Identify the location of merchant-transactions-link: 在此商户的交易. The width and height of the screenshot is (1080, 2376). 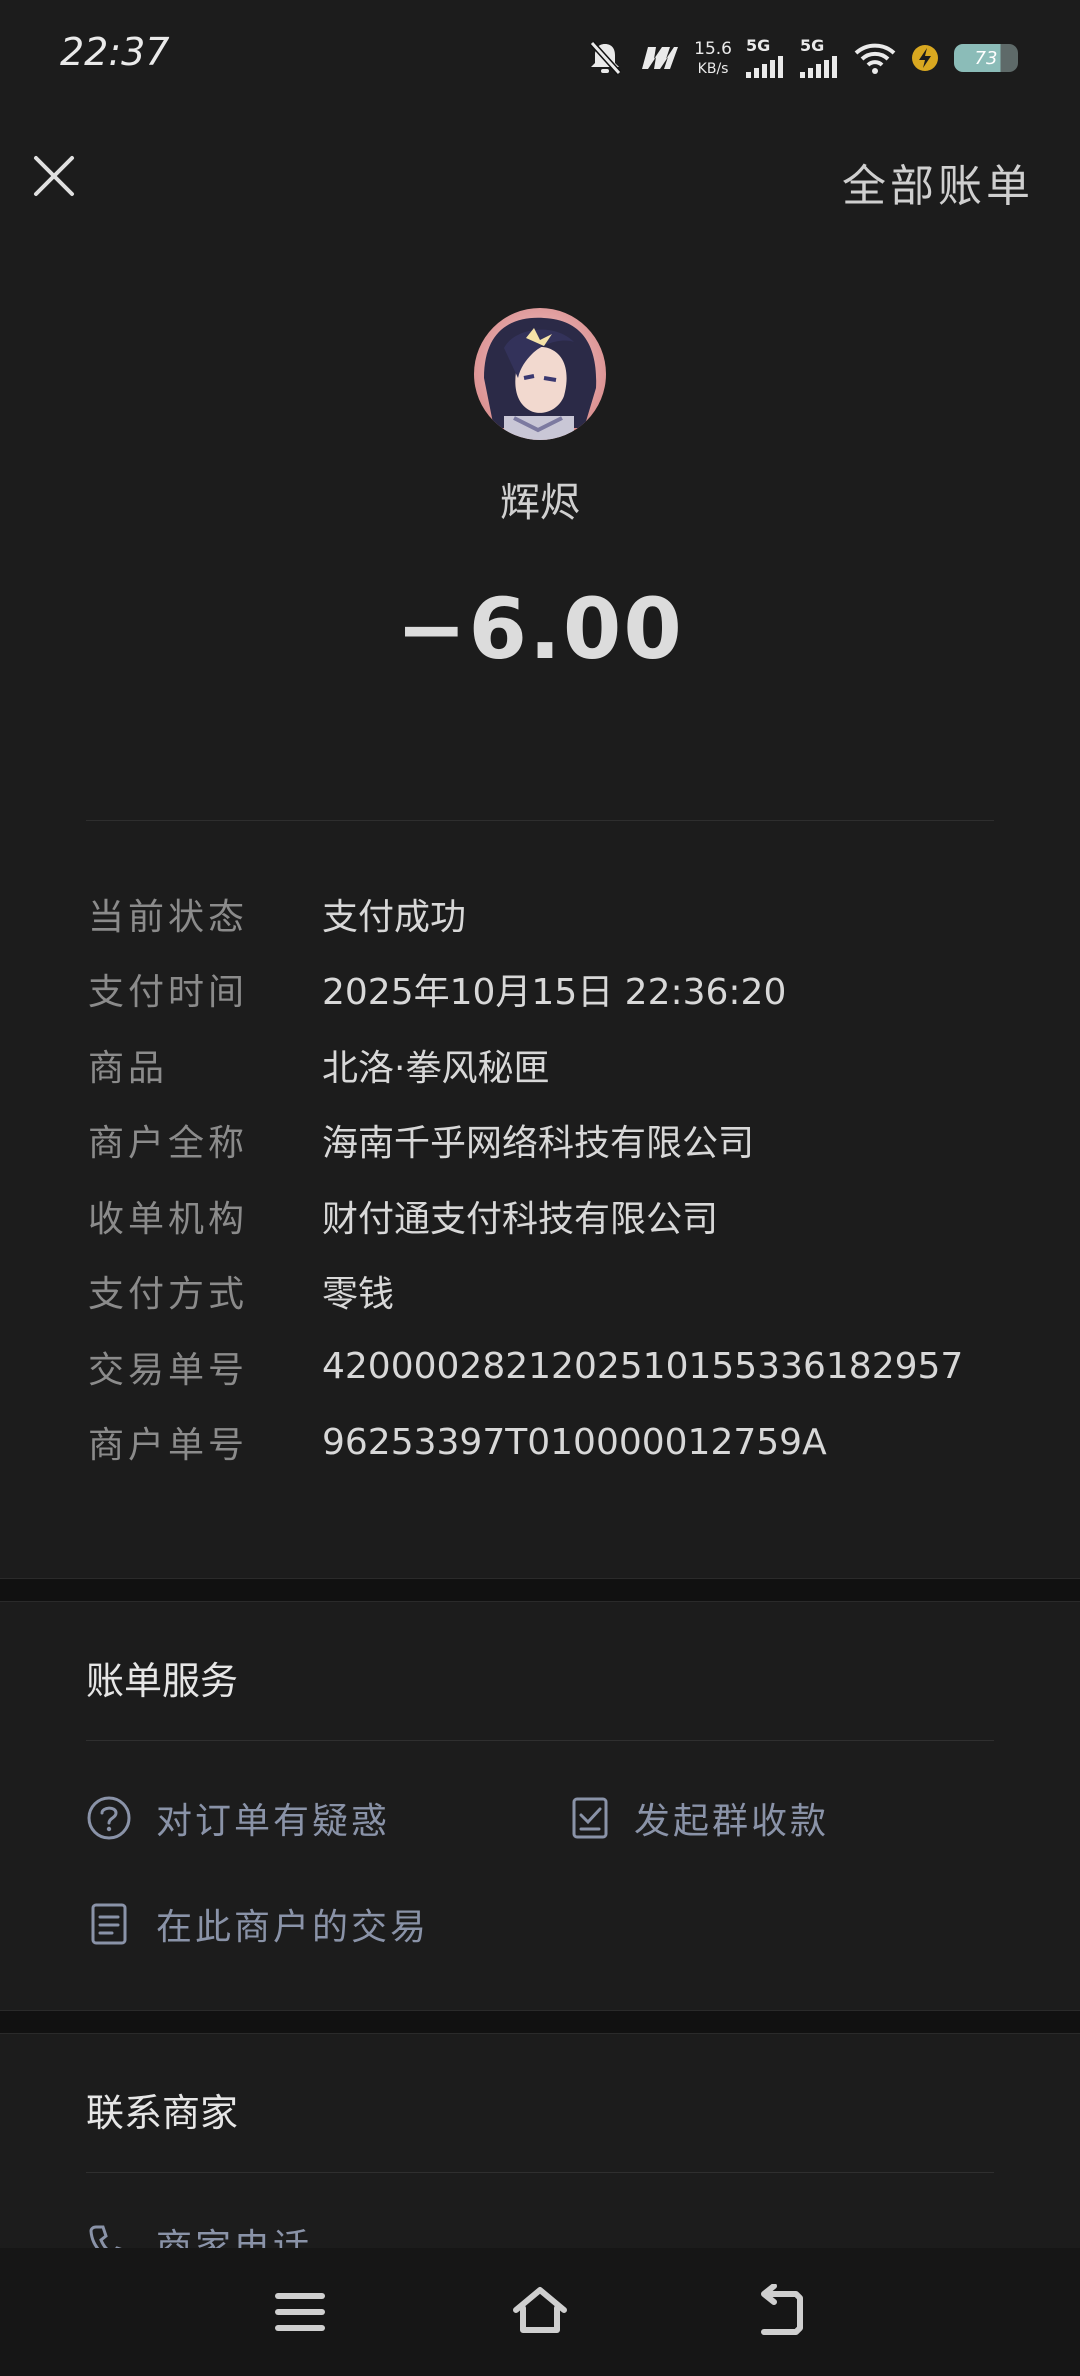
(257, 1924).